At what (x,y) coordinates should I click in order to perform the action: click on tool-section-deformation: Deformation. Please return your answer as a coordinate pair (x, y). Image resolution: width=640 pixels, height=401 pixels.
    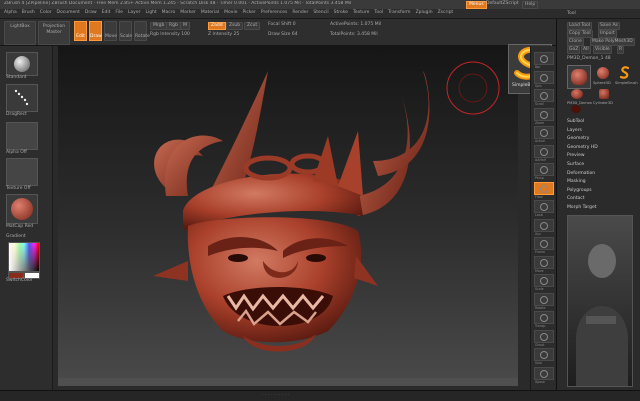
    Looking at the image, I should click on (581, 174).